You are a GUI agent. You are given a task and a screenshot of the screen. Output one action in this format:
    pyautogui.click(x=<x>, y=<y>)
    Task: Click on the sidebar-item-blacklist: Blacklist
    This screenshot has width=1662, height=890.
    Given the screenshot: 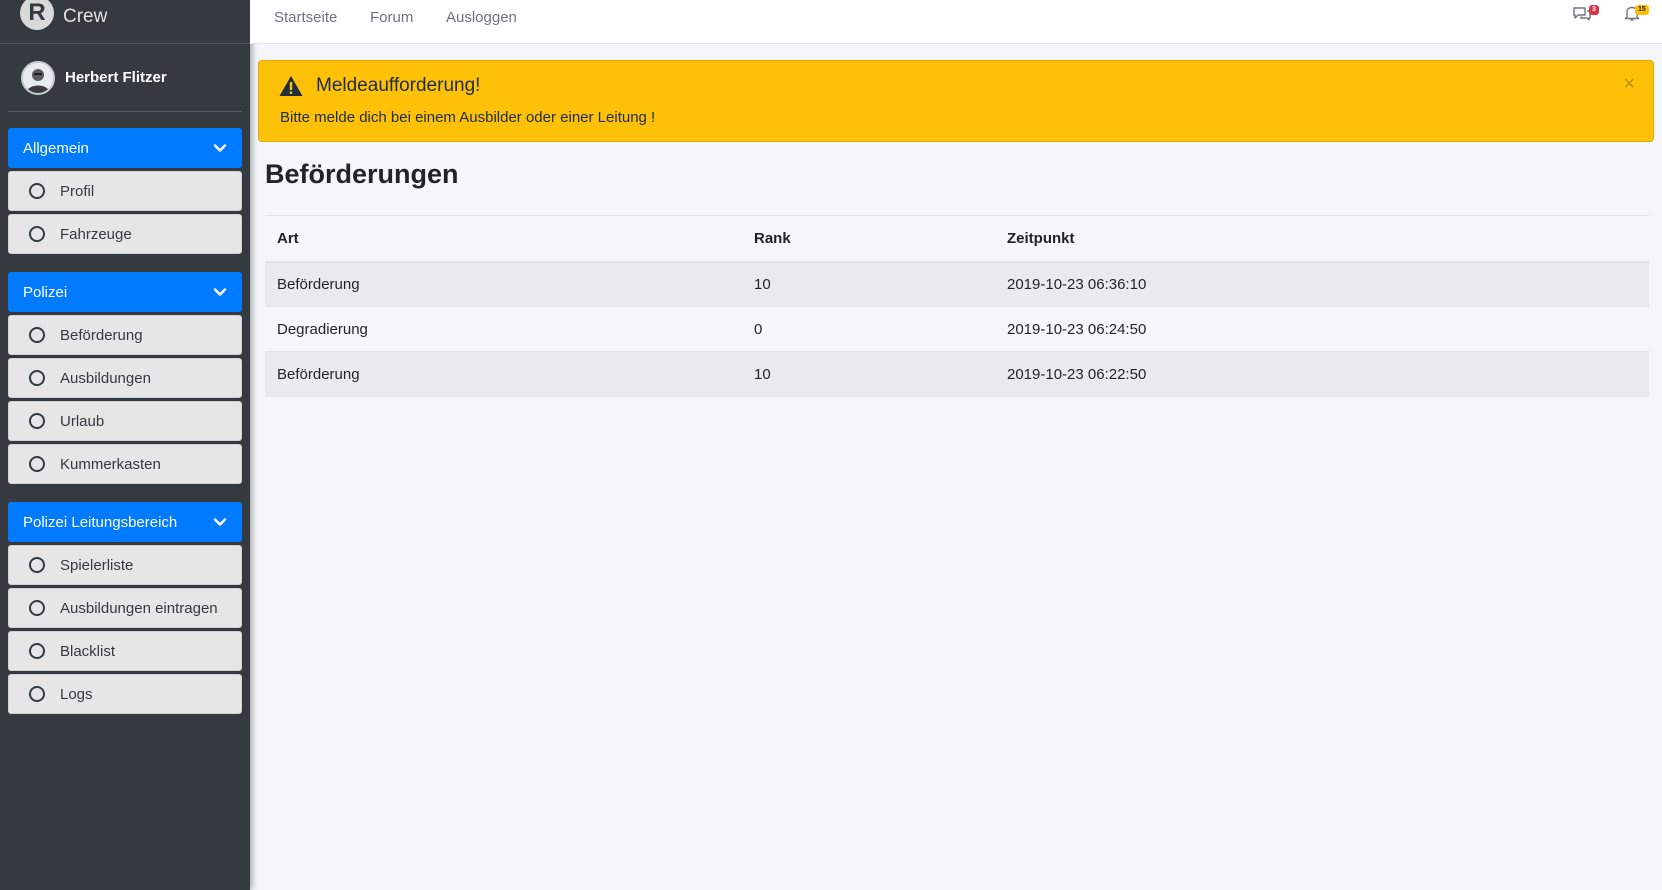 What is the action you would take?
    pyautogui.click(x=125, y=651)
    